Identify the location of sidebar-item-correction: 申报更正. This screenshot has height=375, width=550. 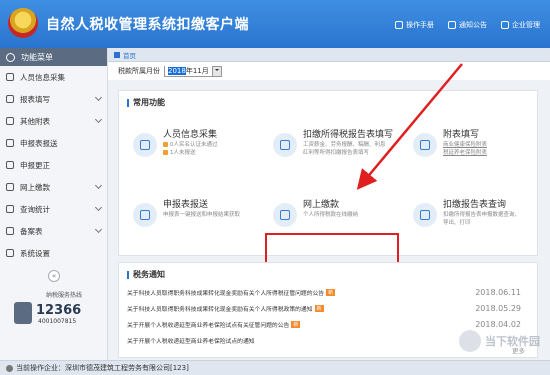
(53, 165).